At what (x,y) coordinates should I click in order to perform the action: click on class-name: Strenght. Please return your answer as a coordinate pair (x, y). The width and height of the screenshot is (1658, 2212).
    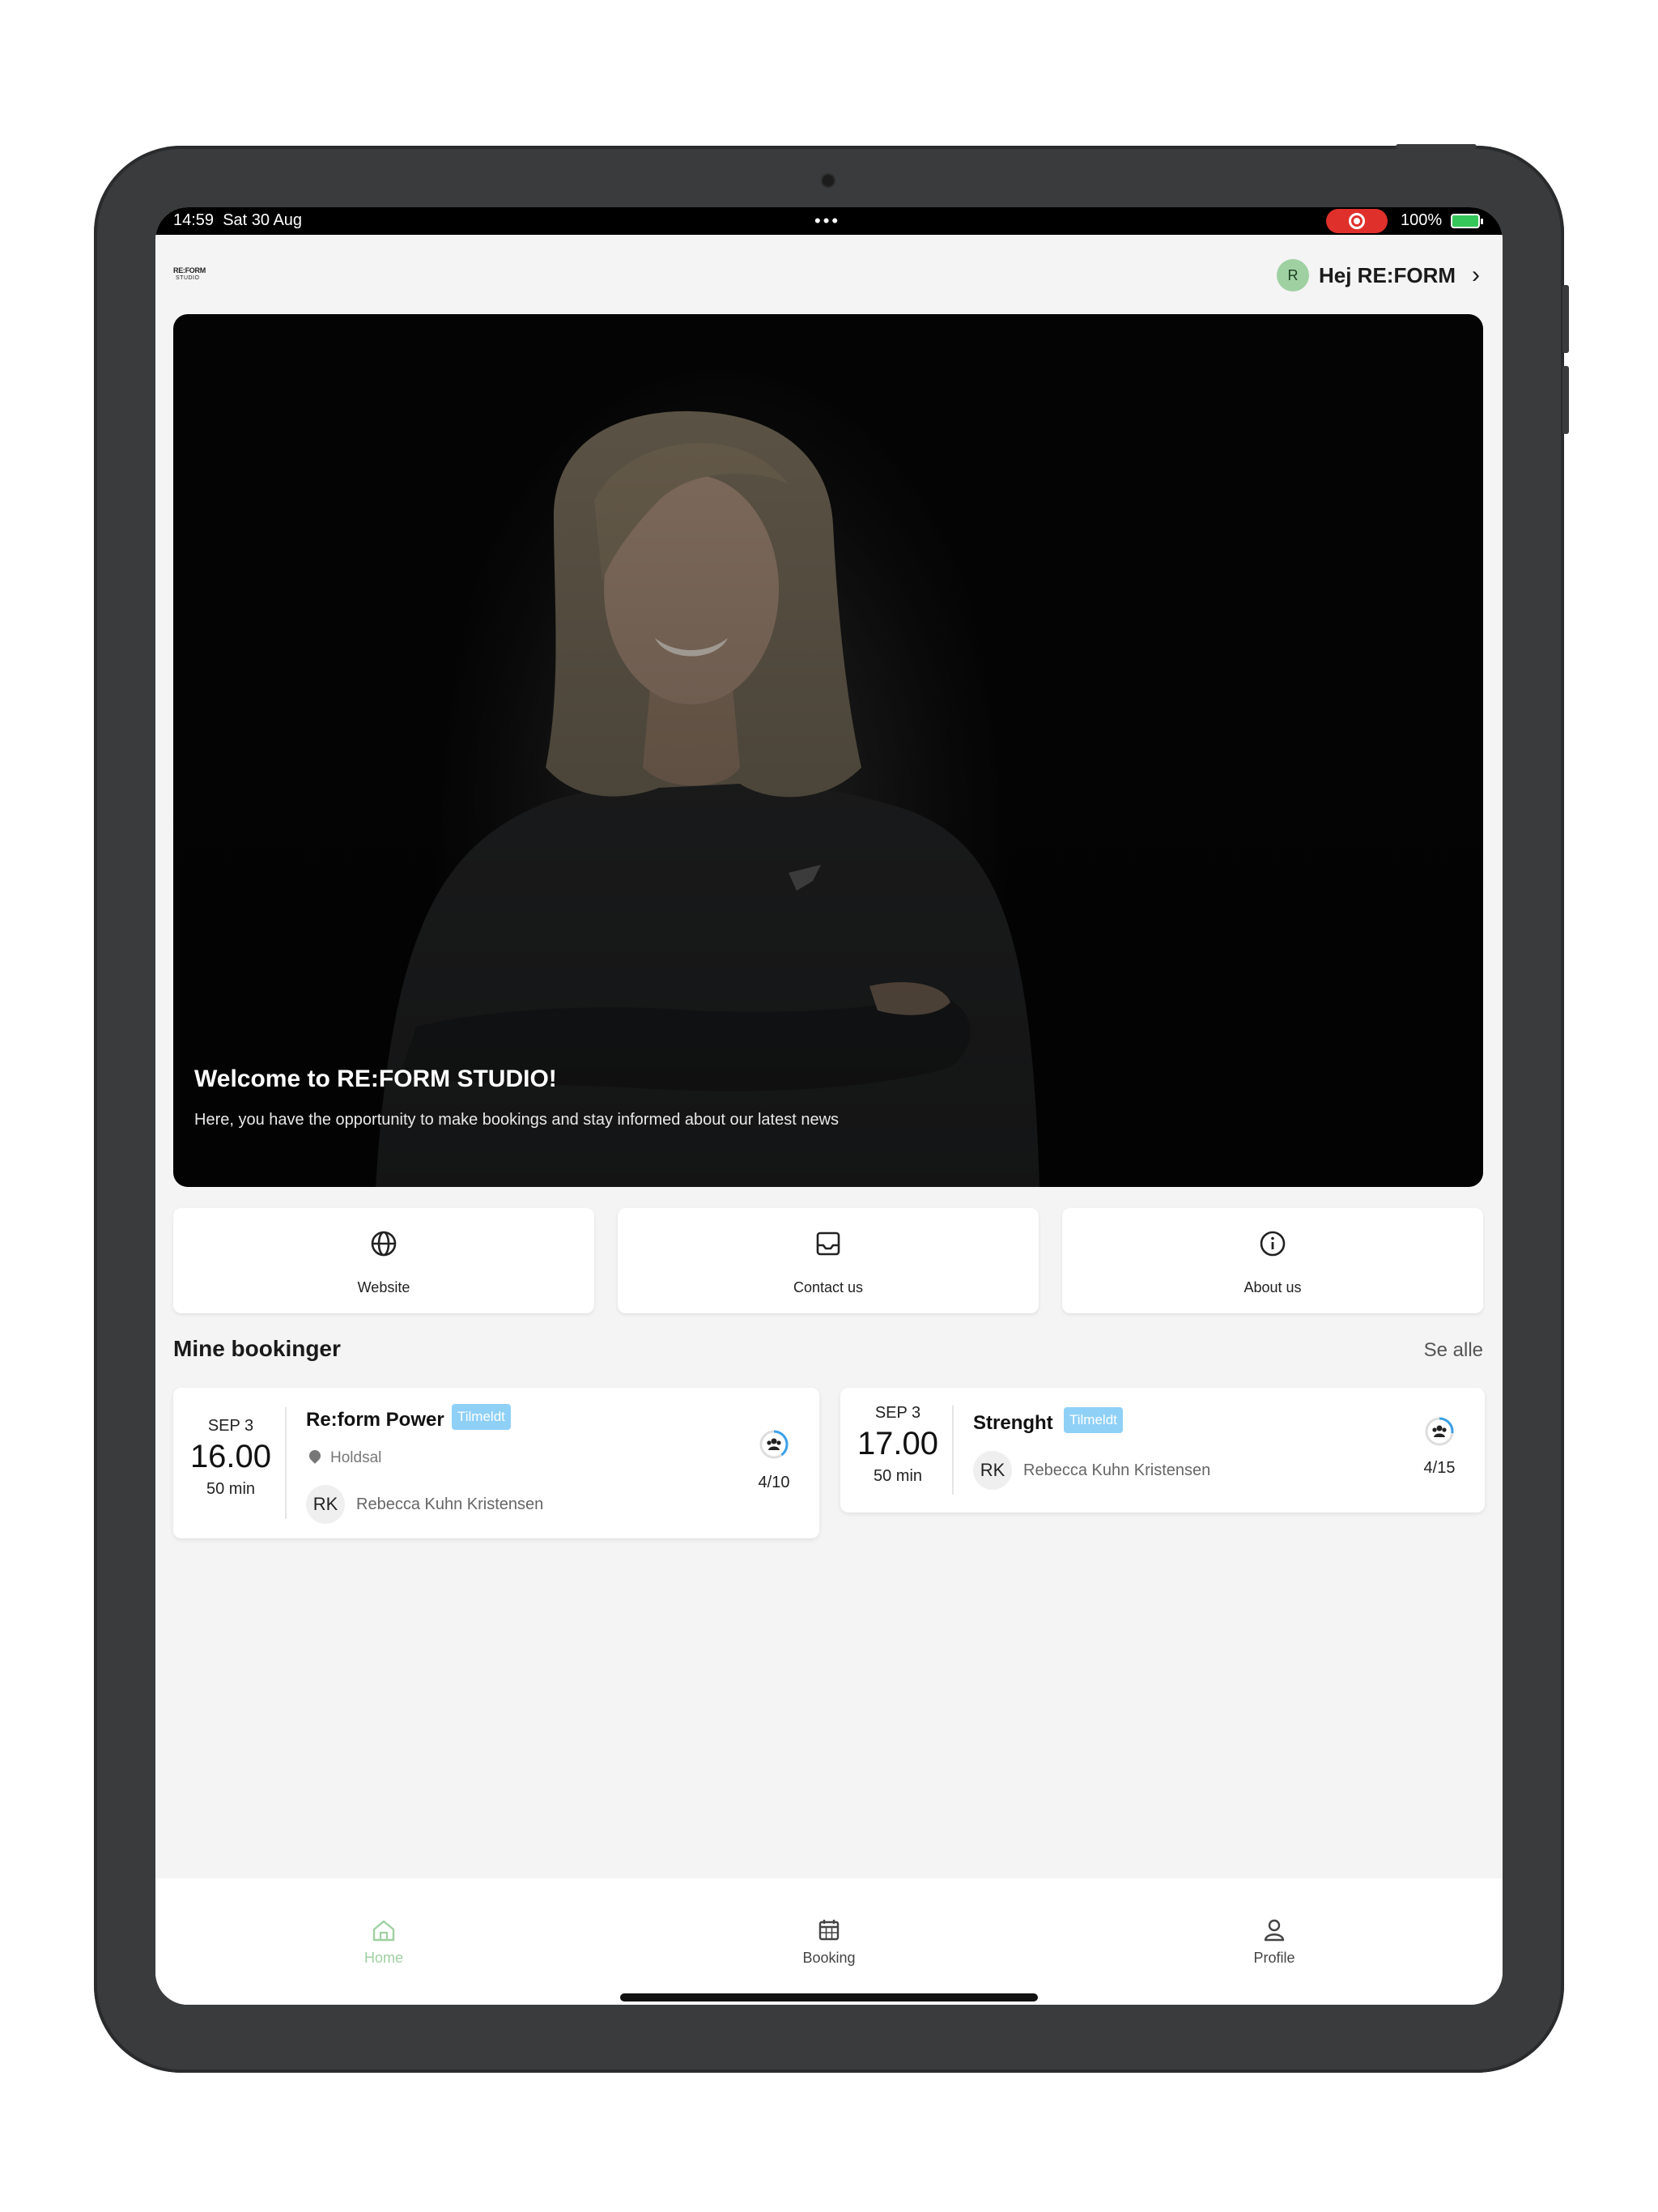
    Looking at the image, I should click on (1013, 1423).